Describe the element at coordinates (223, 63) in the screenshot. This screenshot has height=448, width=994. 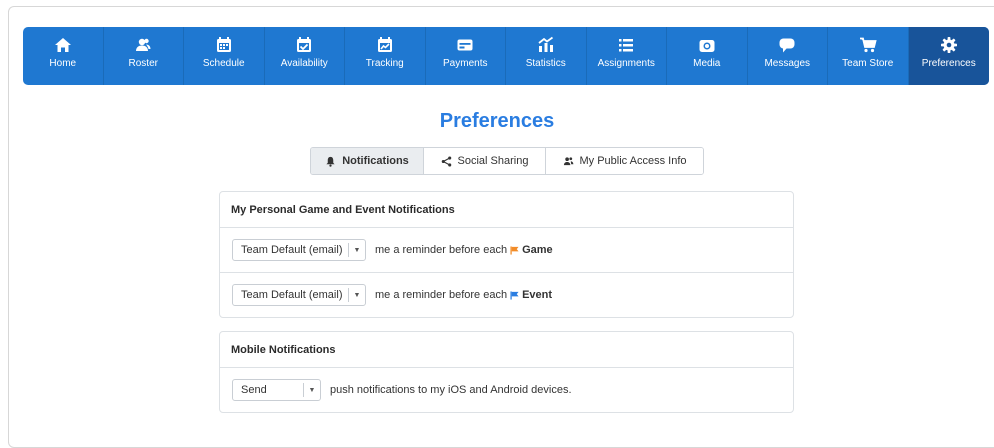
I see `nav-label: Schedule` at that location.